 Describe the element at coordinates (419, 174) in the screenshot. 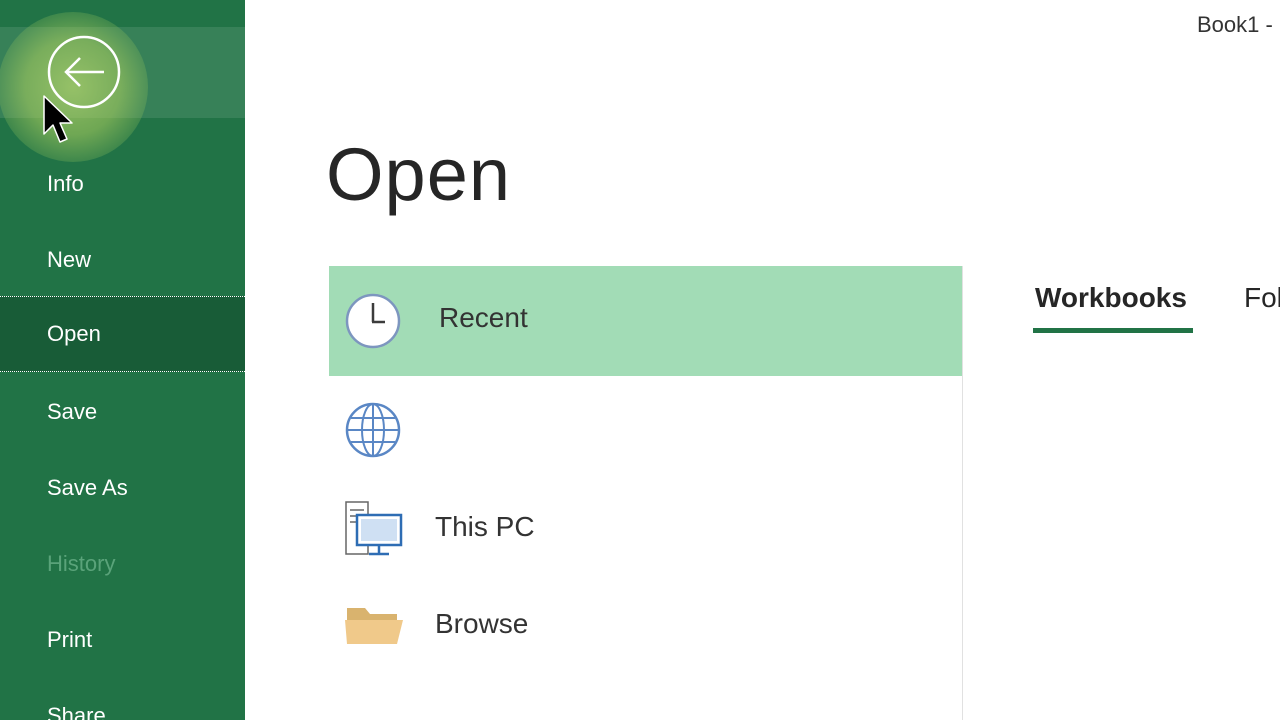

I see `page-title: Open` at that location.